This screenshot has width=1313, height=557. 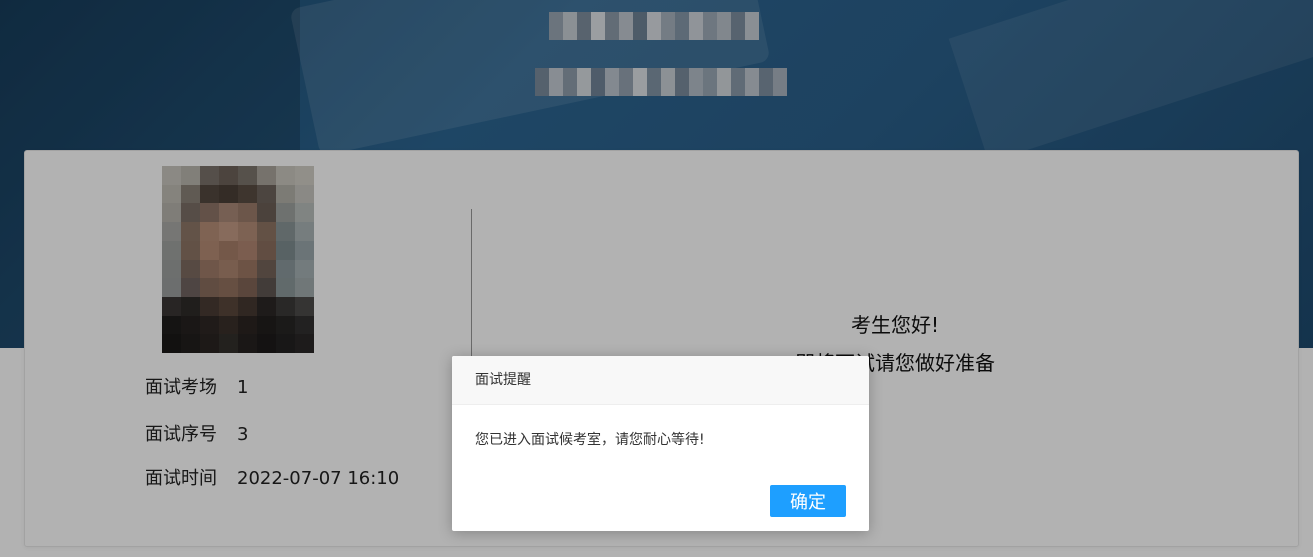 I want to click on dialog-message: 您已进入面试候考室，请您耐心等待!, so click(x=590, y=440).